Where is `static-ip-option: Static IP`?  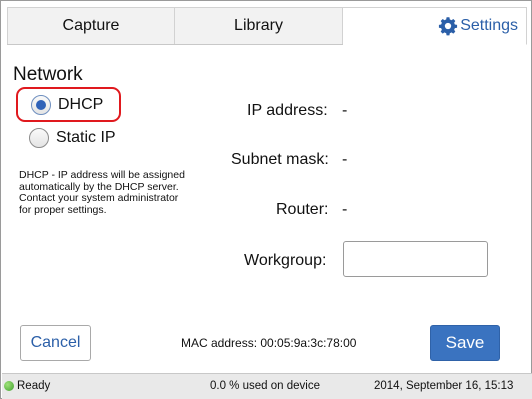 static-ip-option: Static IP is located at coordinates (72, 138).